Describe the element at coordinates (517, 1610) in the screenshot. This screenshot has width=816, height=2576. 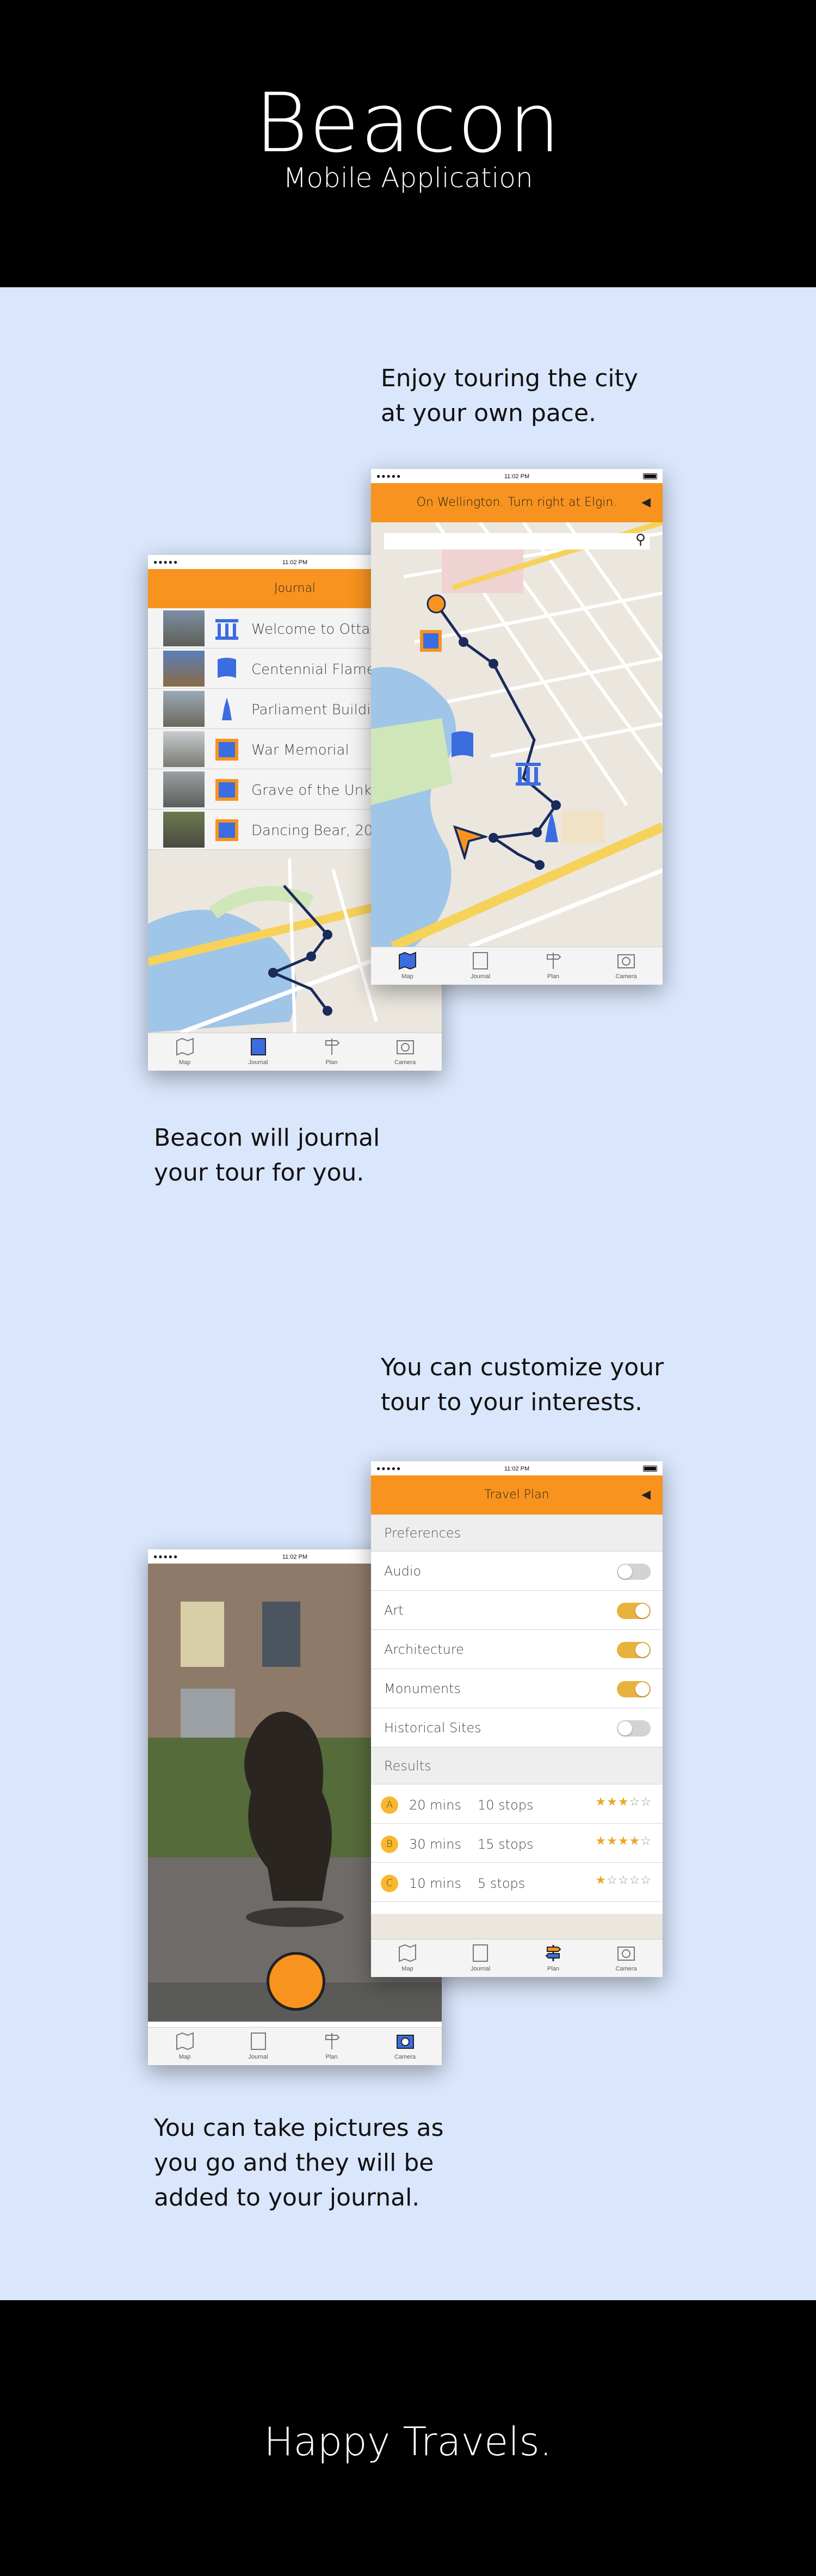
I see `preference-row: Art` at that location.